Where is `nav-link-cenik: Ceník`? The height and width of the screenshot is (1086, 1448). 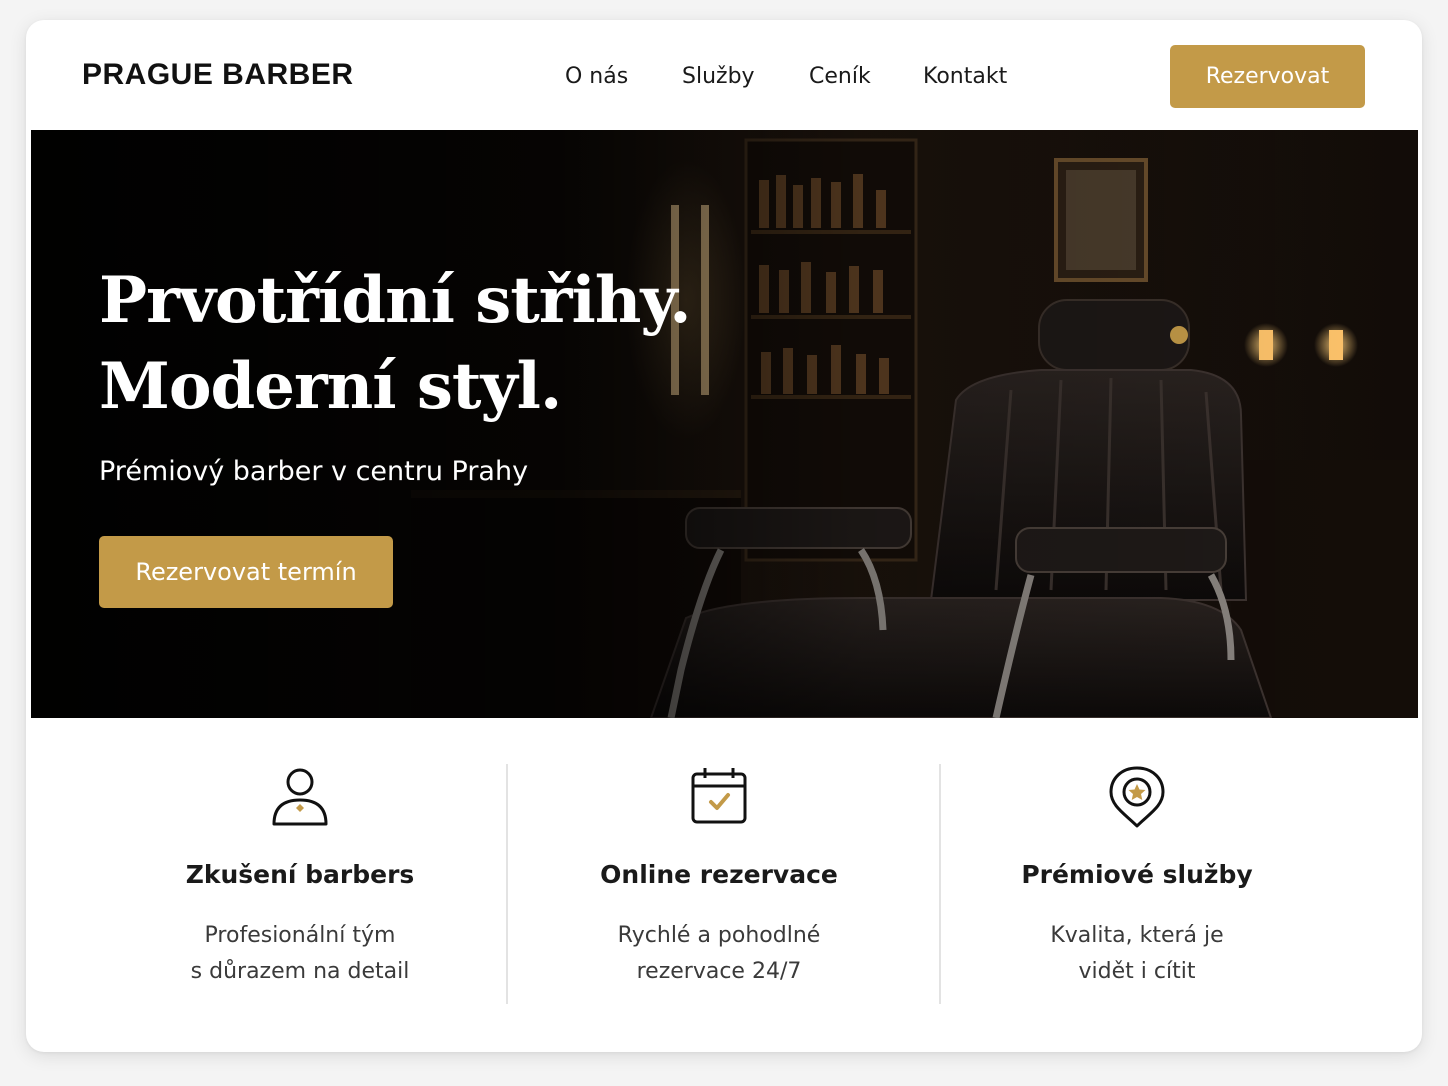
nav-link-cenik: Ceník is located at coordinates (840, 76).